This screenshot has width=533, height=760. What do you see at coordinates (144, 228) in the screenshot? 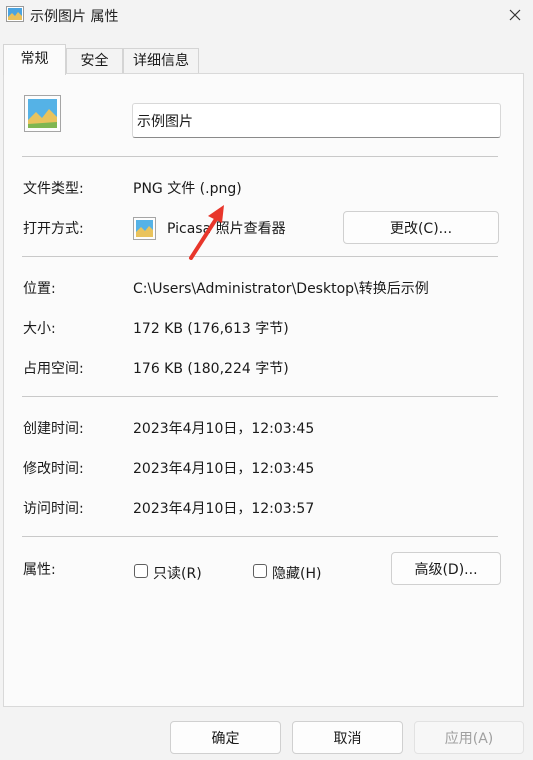
I see `picasa-icon` at bounding box center [144, 228].